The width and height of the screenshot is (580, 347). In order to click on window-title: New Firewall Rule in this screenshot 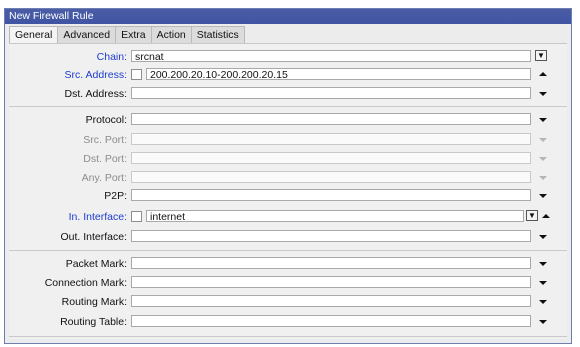, I will do `click(288, 16)`.